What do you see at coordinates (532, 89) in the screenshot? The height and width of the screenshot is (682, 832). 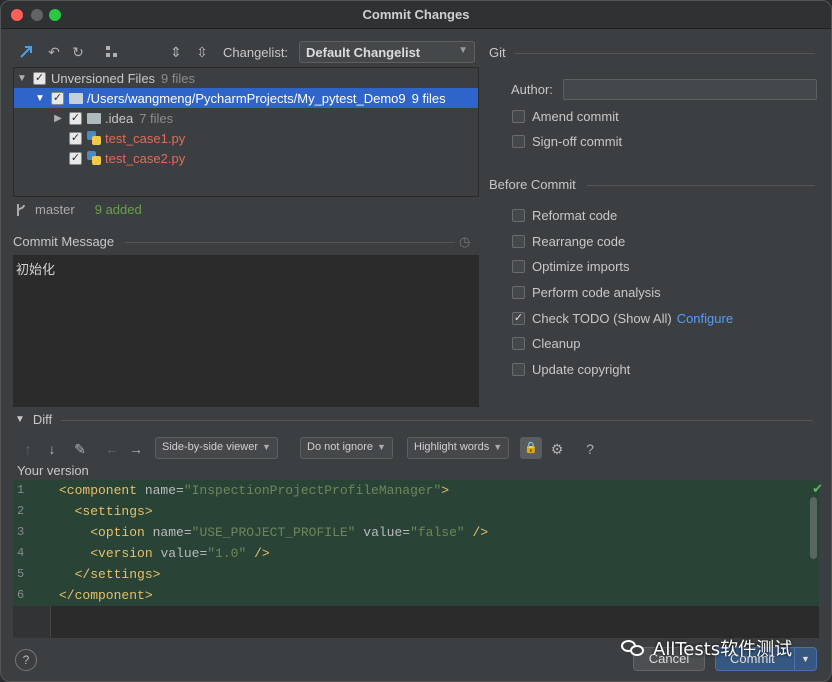 I see `author-label: Author:` at bounding box center [532, 89].